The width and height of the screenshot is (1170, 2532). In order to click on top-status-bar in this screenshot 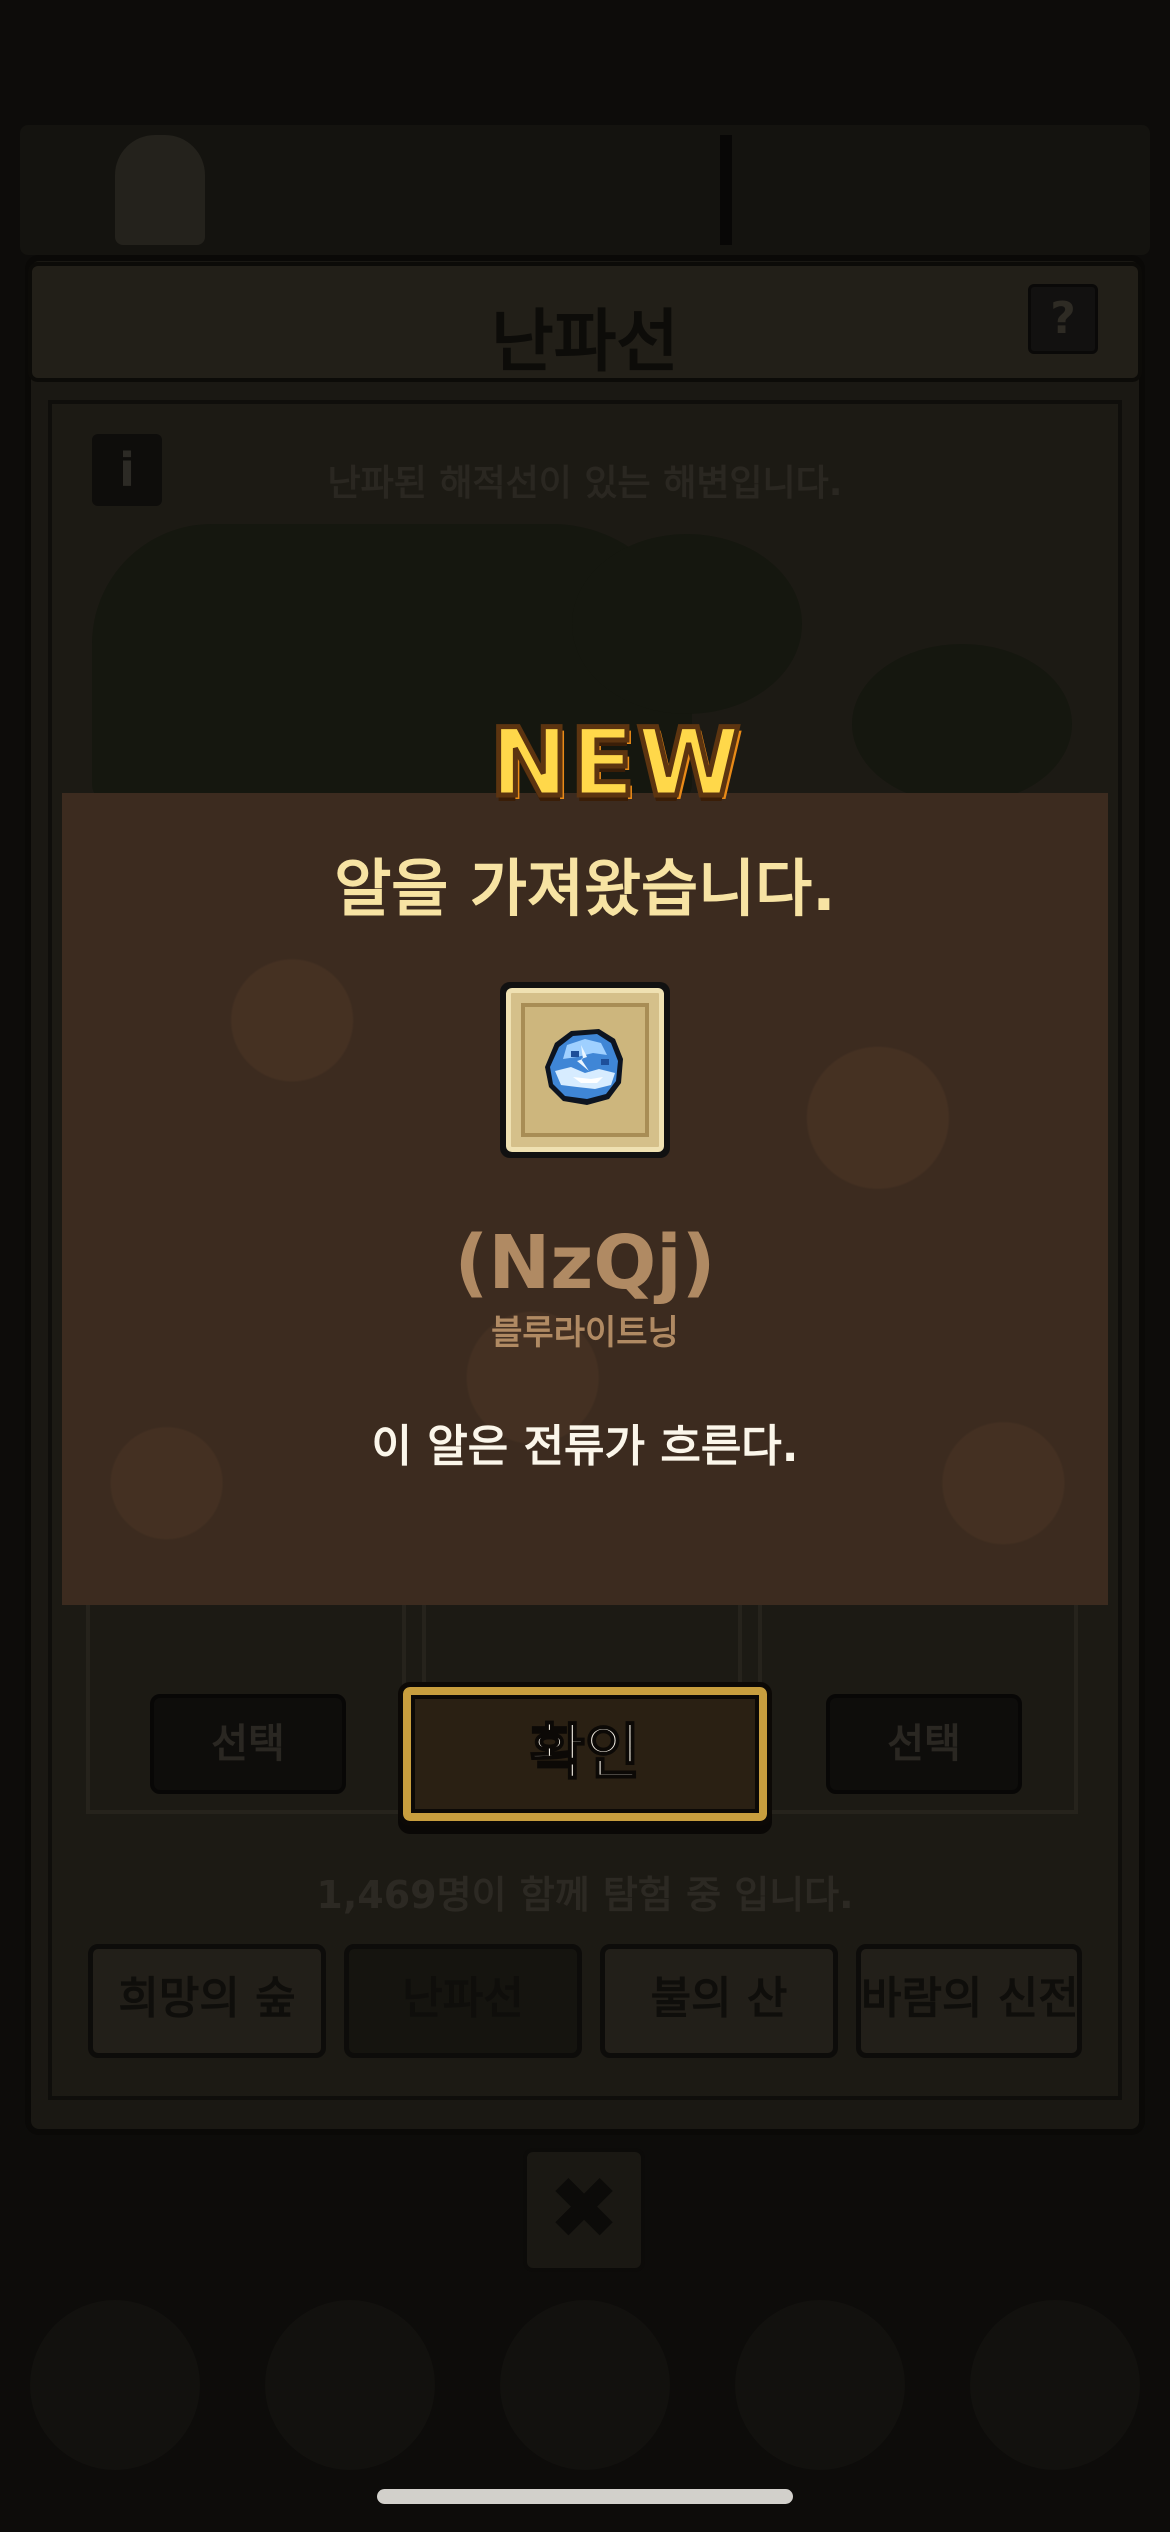, I will do `click(585, 190)`.